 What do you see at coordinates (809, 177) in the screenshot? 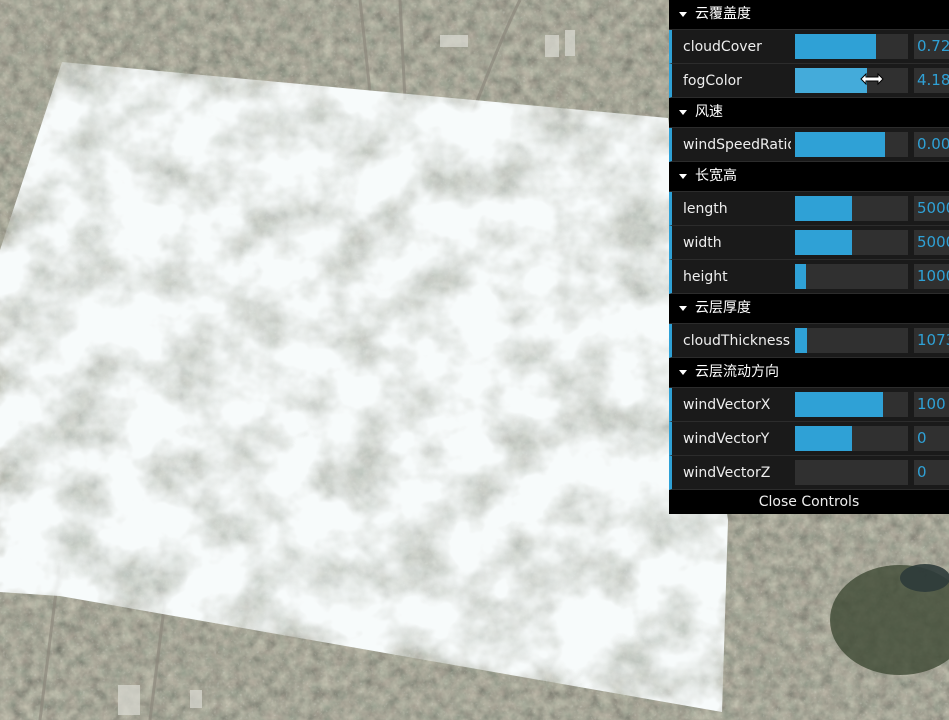
I see `folder-title-2: 长宽高` at bounding box center [809, 177].